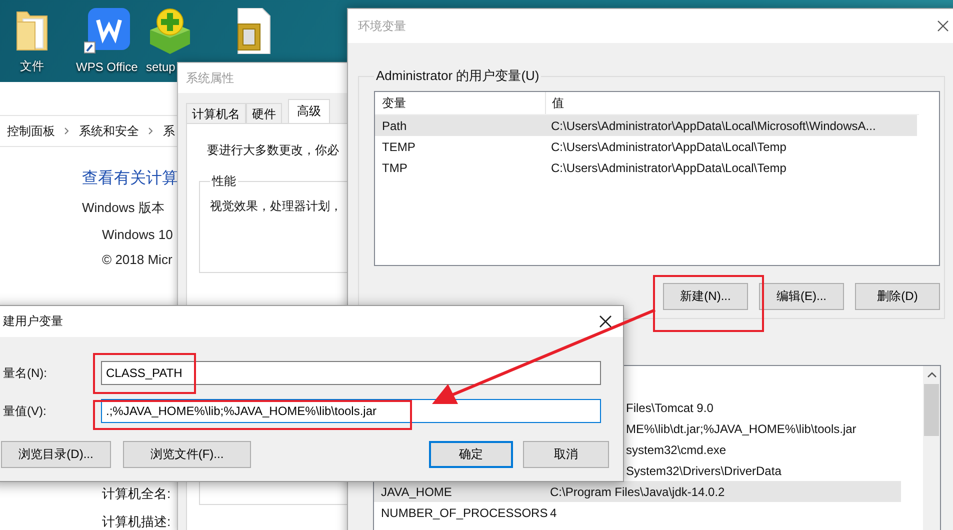 The width and height of the screenshot is (953, 530). What do you see at coordinates (553, 513) in the screenshot?
I see `variable-value: 4` at bounding box center [553, 513].